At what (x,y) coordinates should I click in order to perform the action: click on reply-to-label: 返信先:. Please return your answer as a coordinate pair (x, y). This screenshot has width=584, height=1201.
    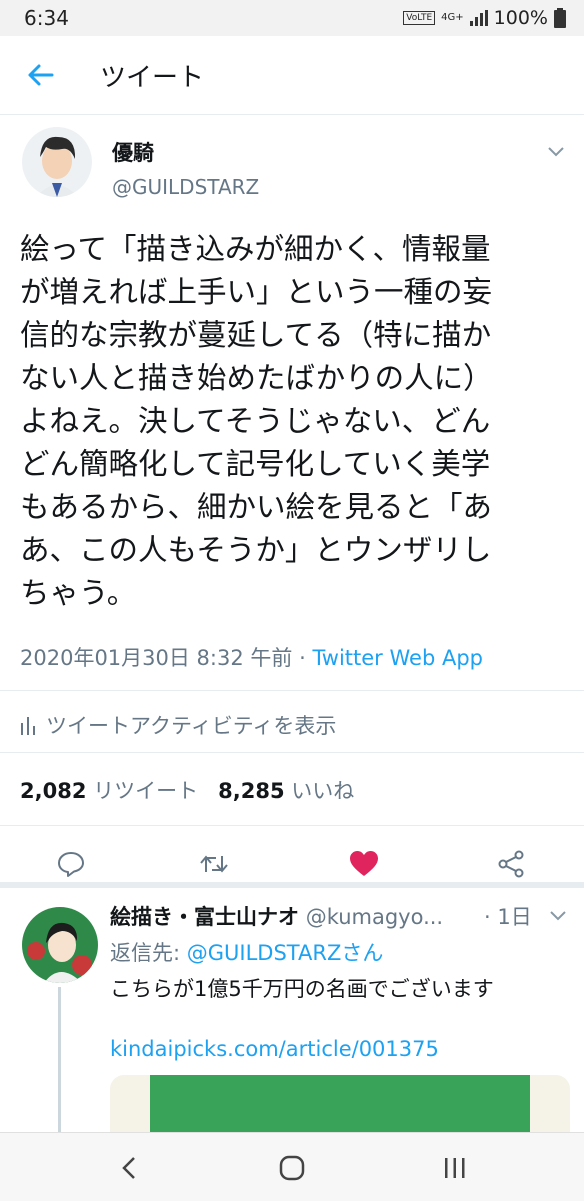
    Looking at the image, I should click on (148, 953).